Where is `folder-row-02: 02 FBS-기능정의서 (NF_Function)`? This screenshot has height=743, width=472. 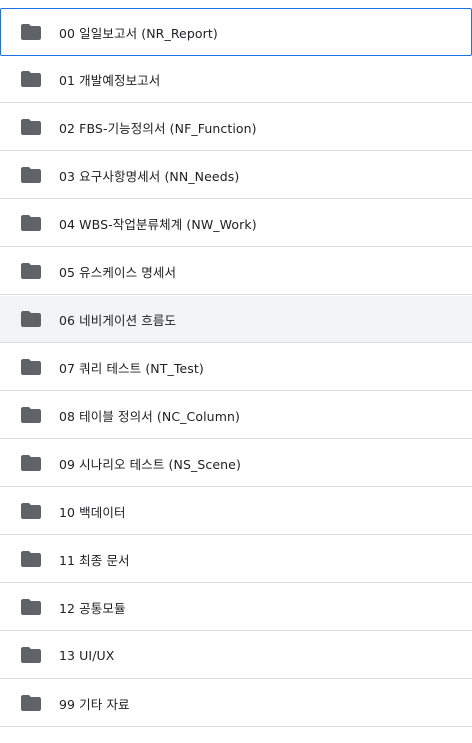
folder-row-02: 02 FBS-기능정의서 (NF_Function) is located at coordinates (236, 127).